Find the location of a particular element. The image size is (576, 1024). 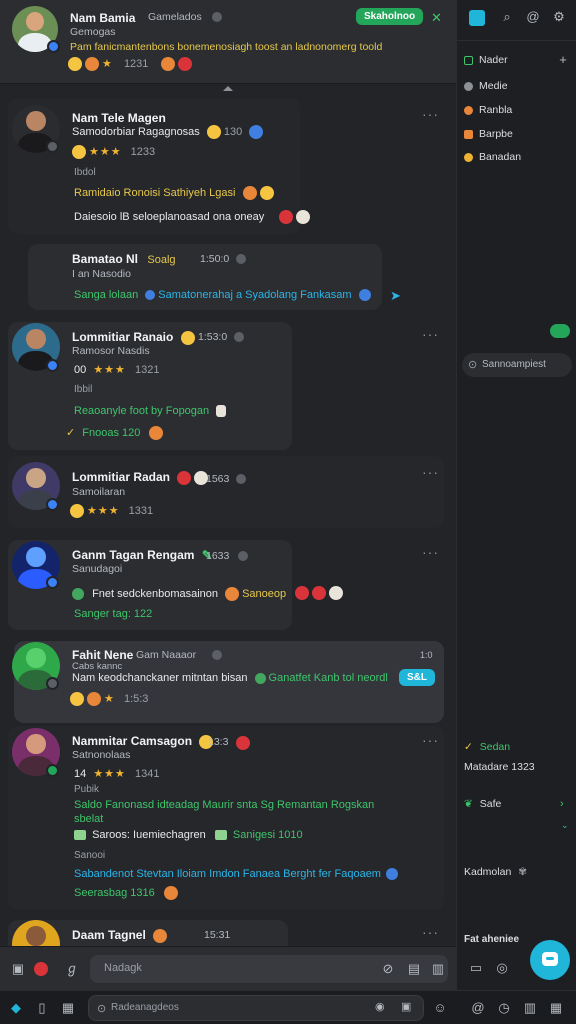

attachment-icon: ▥ is located at coordinates (438, 969).